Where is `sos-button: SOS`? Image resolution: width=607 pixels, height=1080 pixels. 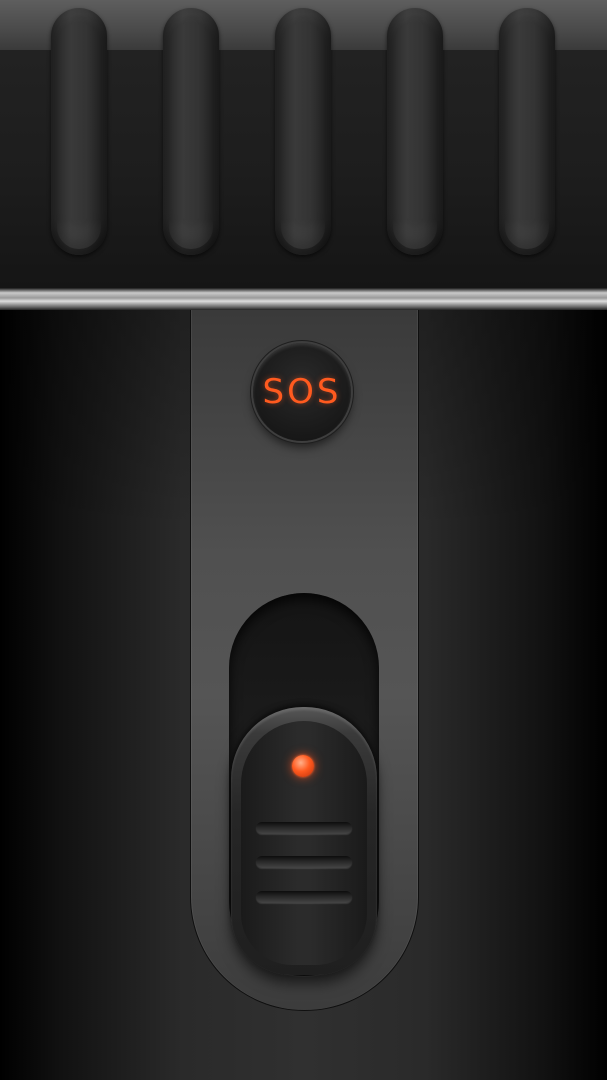 sos-button: SOS is located at coordinates (302, 392).